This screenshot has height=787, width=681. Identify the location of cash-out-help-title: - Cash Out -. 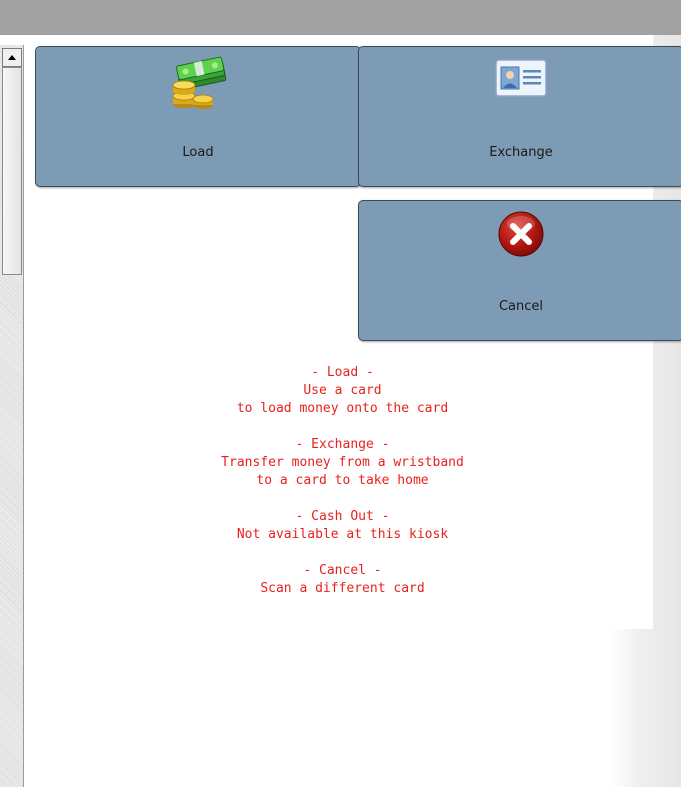
(342, 516).